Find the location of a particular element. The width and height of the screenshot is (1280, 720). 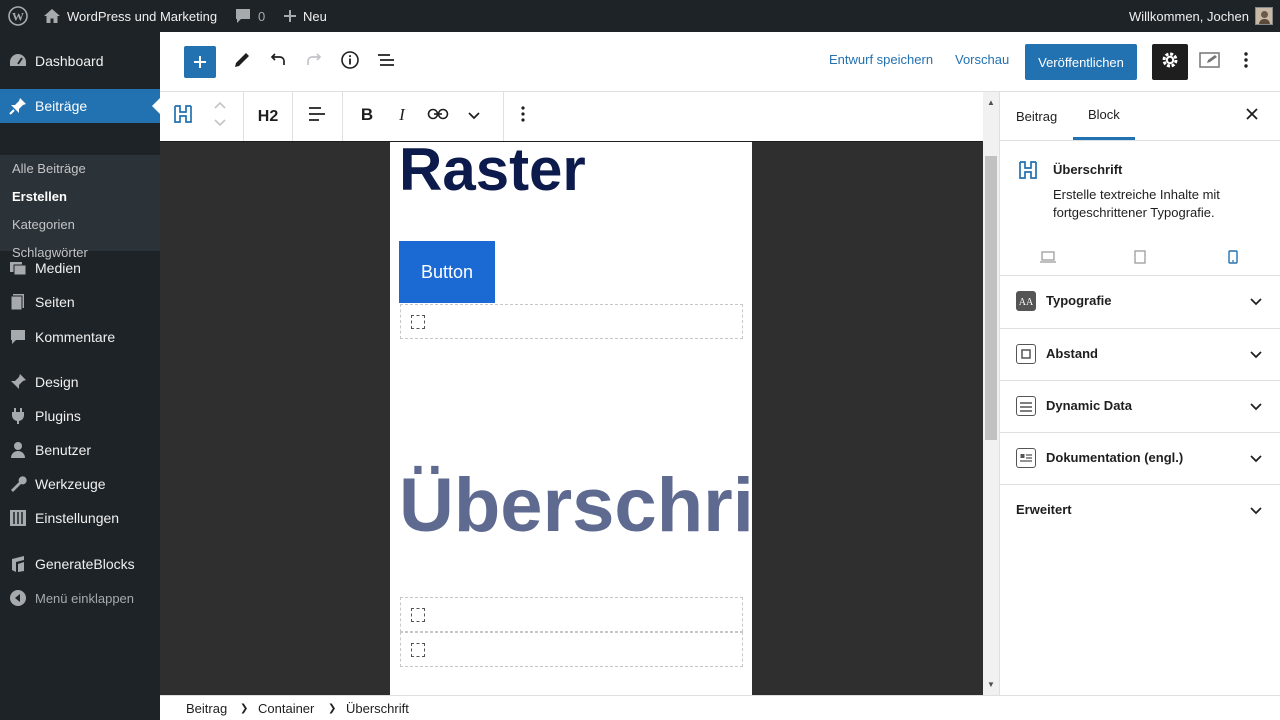

panel-erweitert: Erweitert is located at coordinates (1140, 511).